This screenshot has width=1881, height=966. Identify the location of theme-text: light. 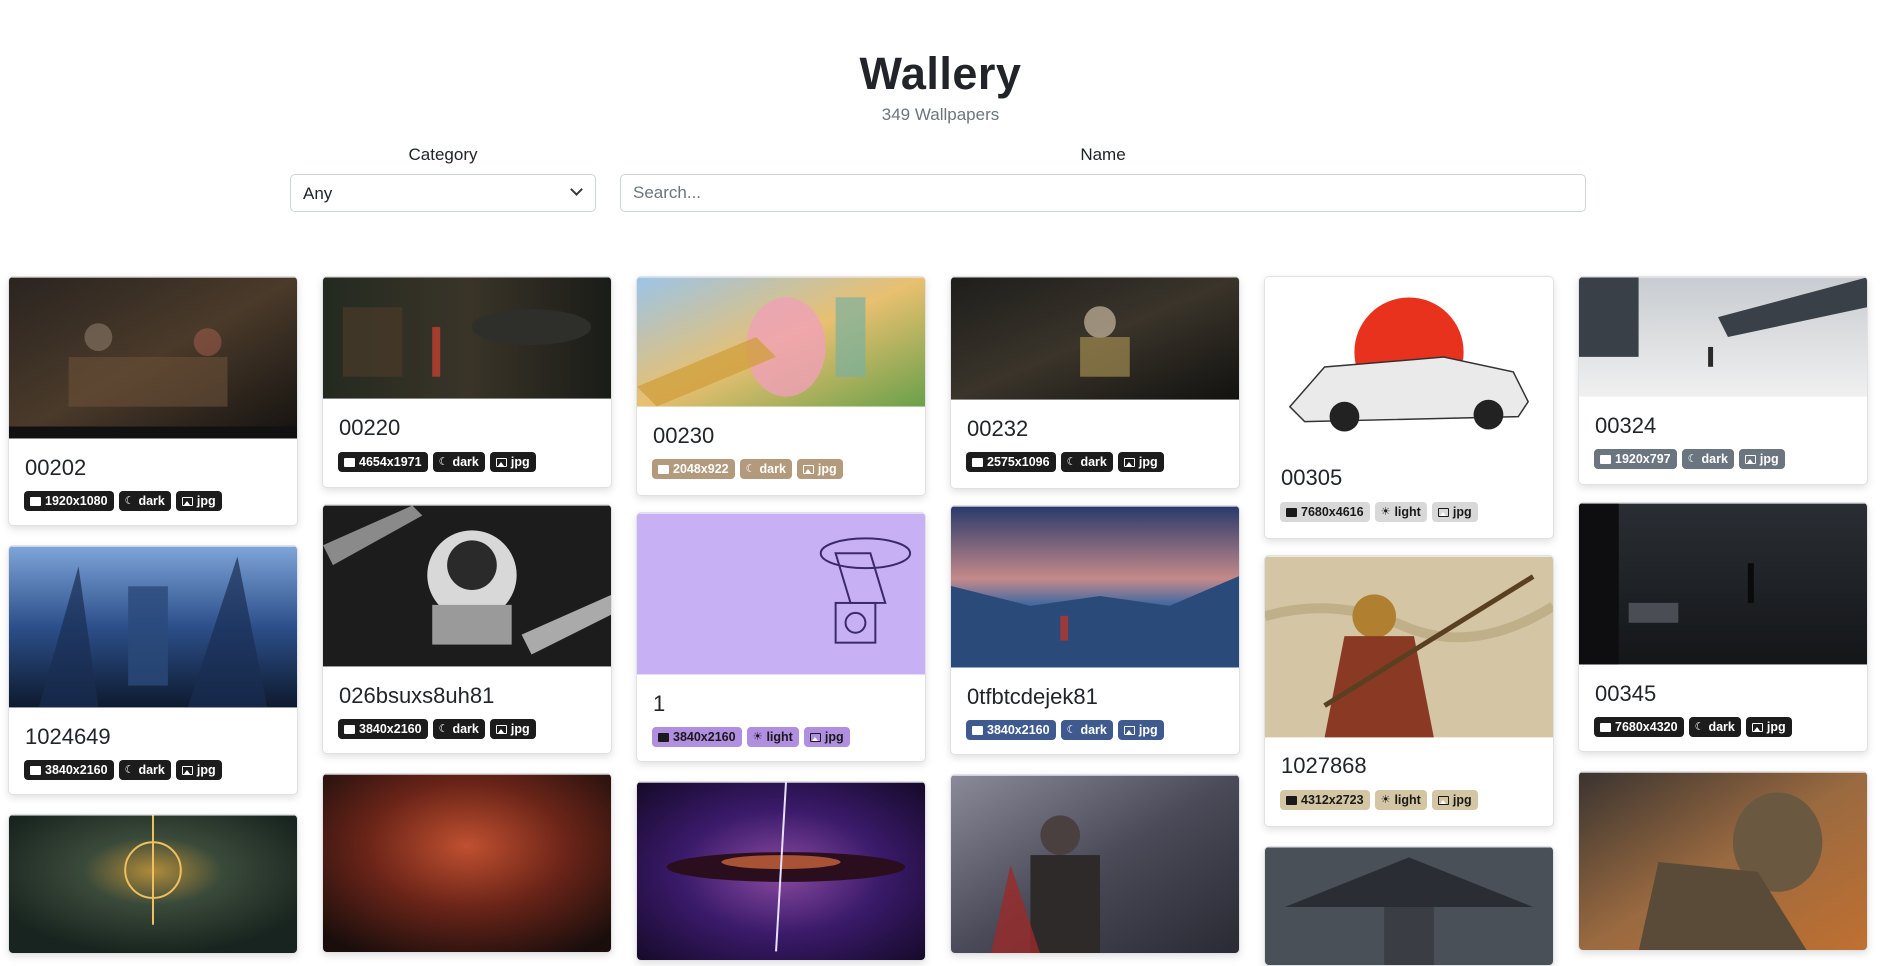
(1407, 800).